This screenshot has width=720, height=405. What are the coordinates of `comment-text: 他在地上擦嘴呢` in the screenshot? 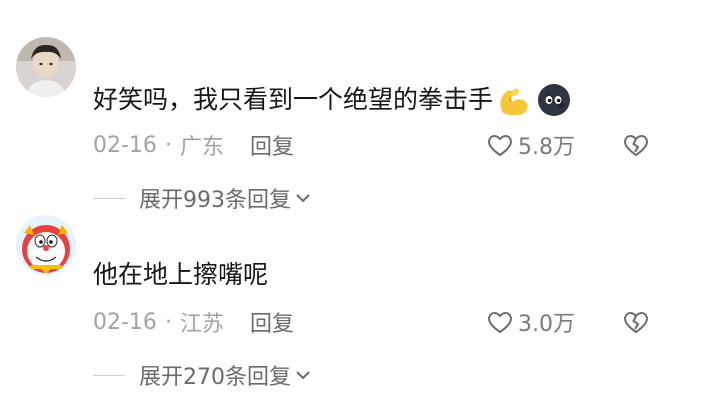 It's located at (180, 275).